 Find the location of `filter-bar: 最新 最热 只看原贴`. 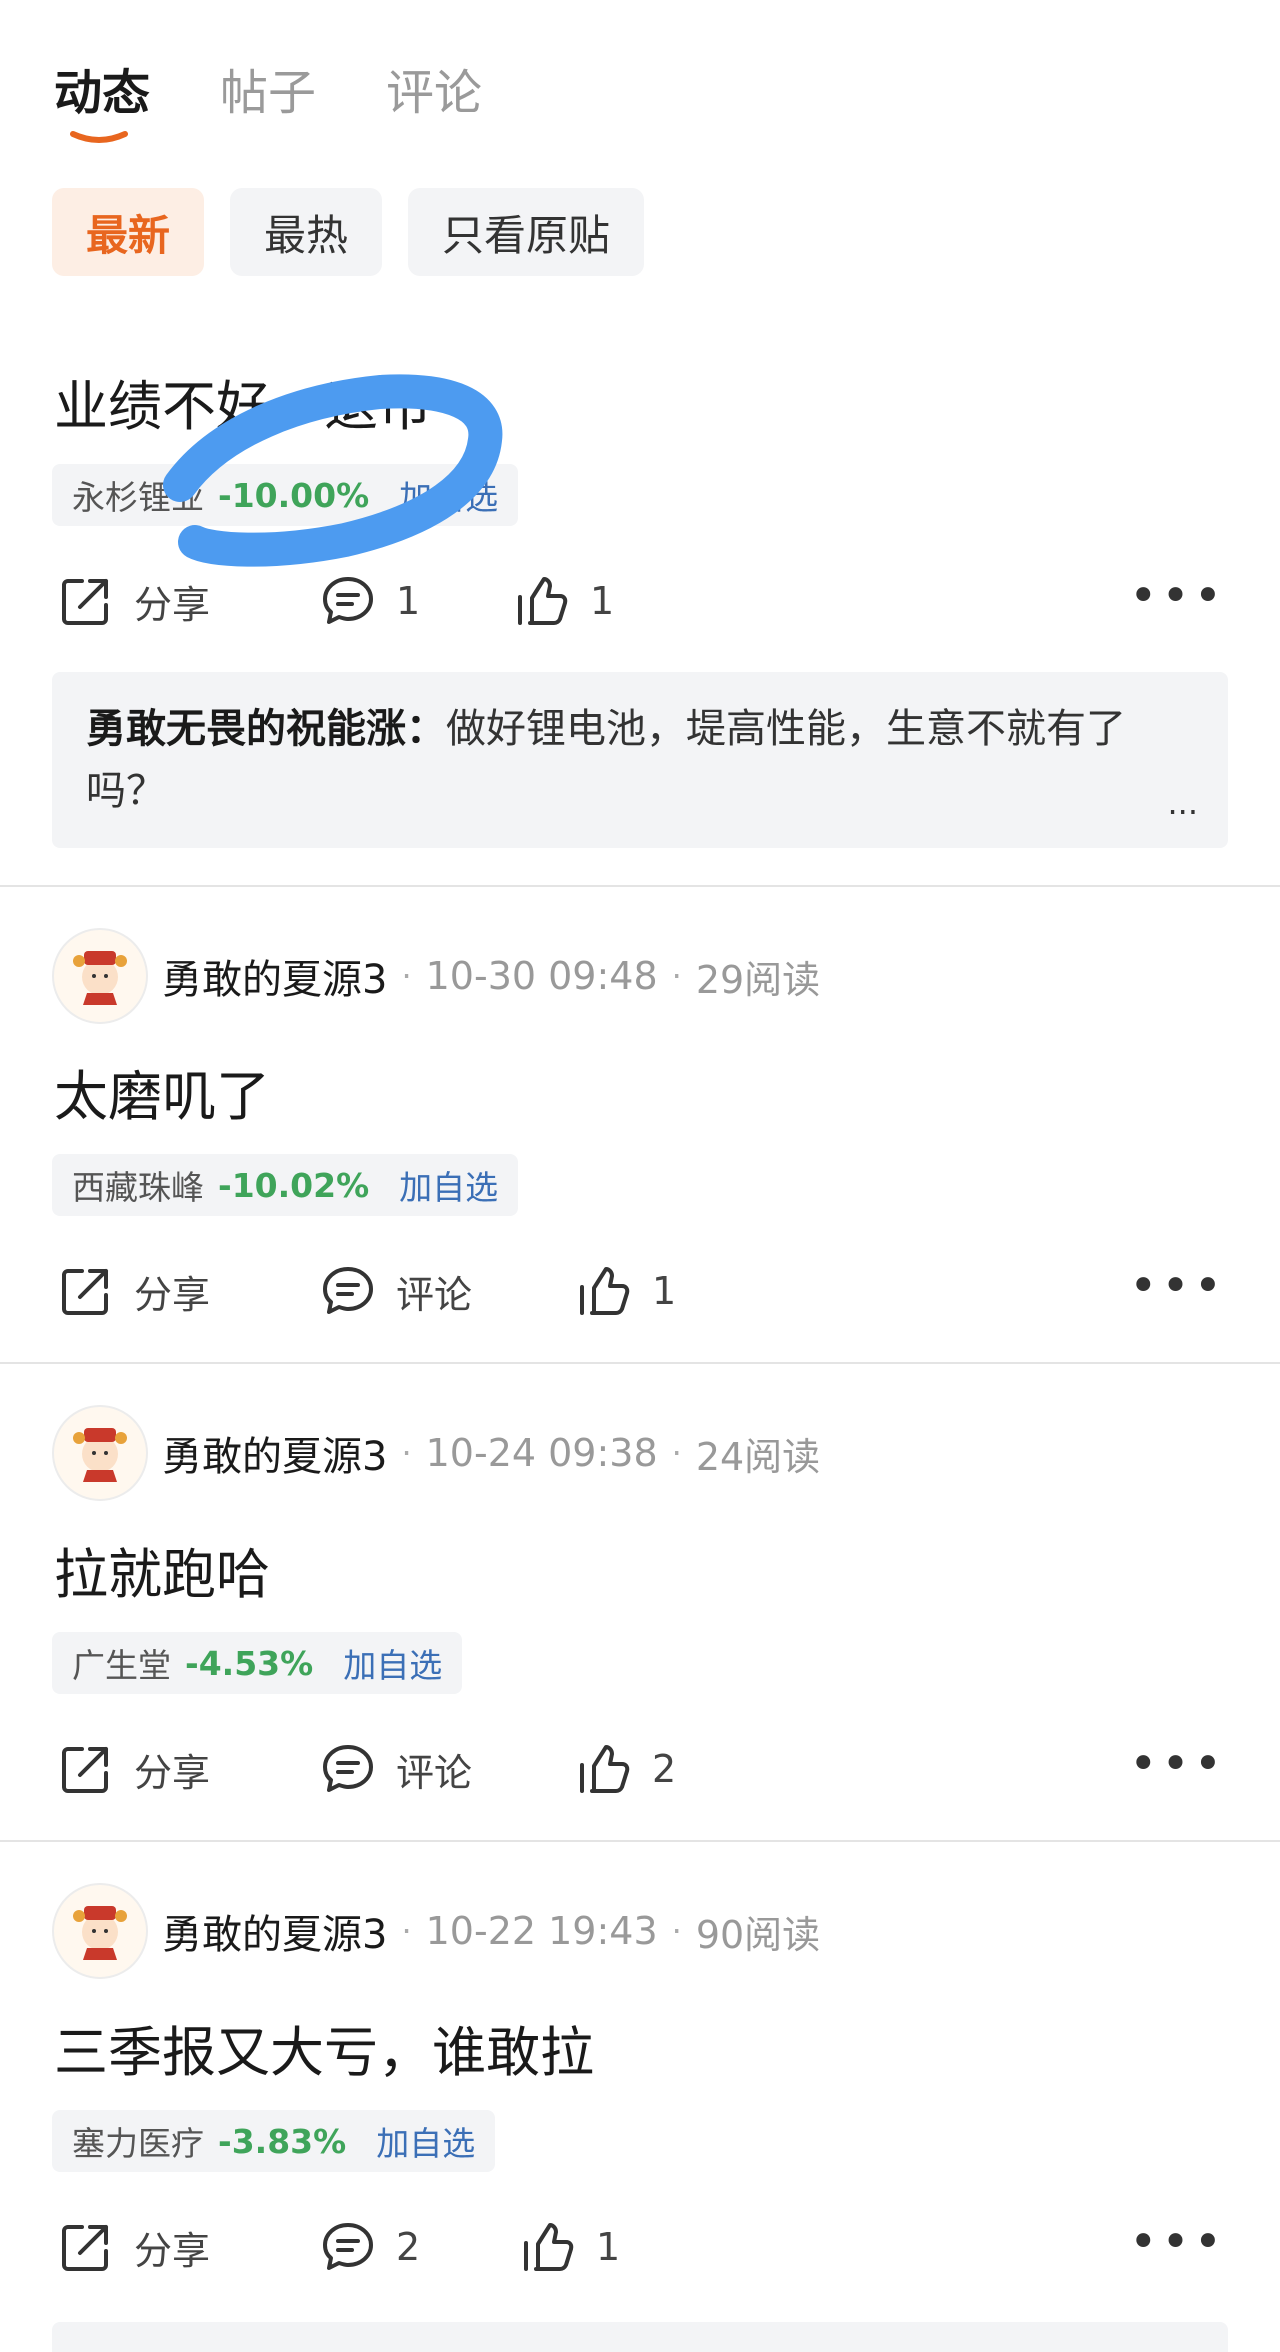

filter-bar: 最新 最热 只看原贴 is located at coordinates (348, 232).